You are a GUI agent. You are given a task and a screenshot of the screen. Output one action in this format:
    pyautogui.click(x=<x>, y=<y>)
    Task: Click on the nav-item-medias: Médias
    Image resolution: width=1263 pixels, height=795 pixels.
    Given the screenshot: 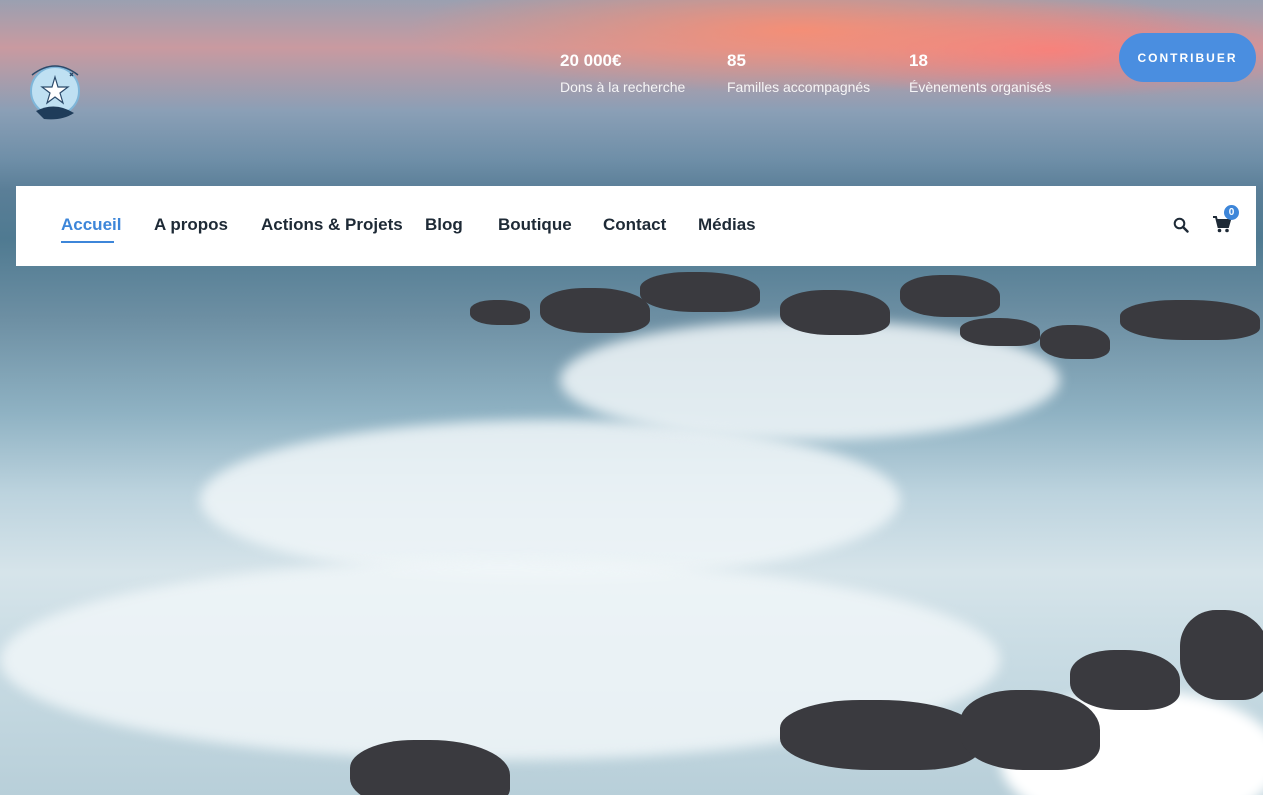 What is the action you would take?
    pyautogui.click(x=727, y=225)
    